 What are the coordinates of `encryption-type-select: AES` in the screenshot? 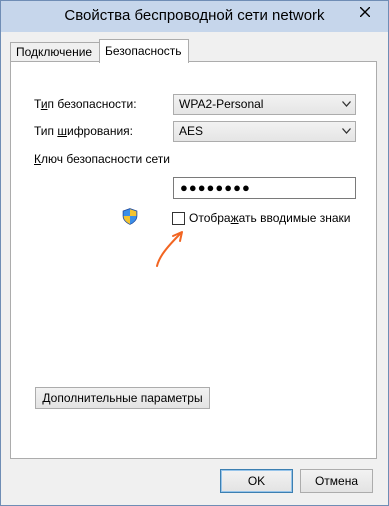 It's located at (264, 131).